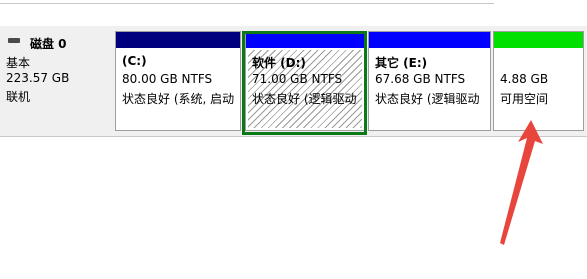  Describe the element at coordinates (178, 99) in the screenshot. I see `partition-c-status: 状态良好 (系统, 启动` at that location.